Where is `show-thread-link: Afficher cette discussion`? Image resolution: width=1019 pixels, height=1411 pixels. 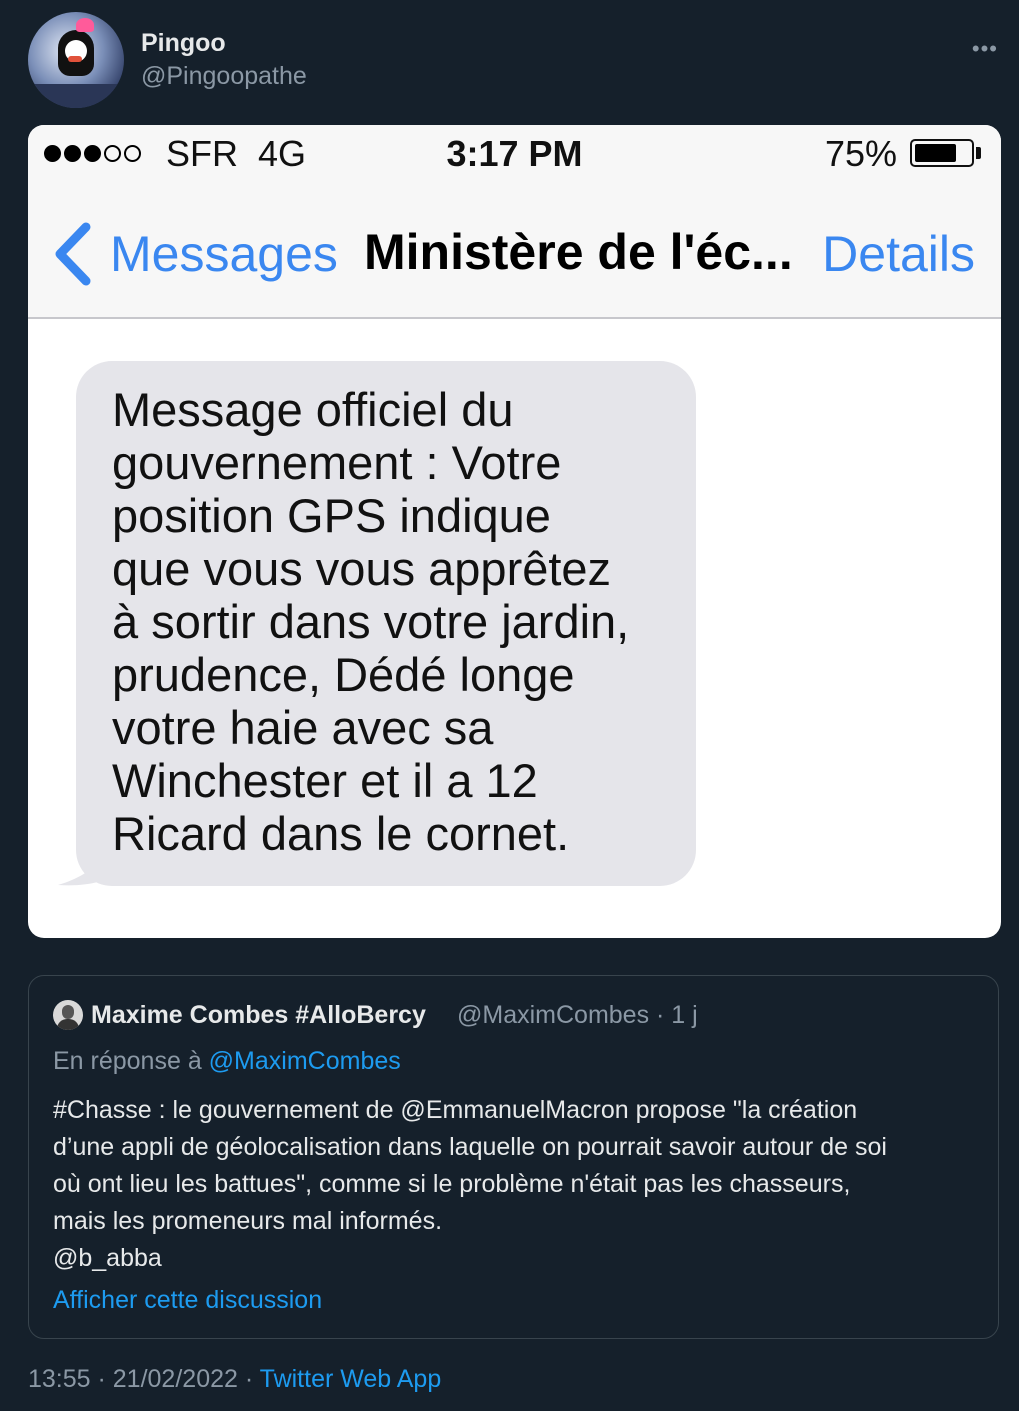
show-thread-link: Afficher cette discussion is located at coordinates (187, 1300).